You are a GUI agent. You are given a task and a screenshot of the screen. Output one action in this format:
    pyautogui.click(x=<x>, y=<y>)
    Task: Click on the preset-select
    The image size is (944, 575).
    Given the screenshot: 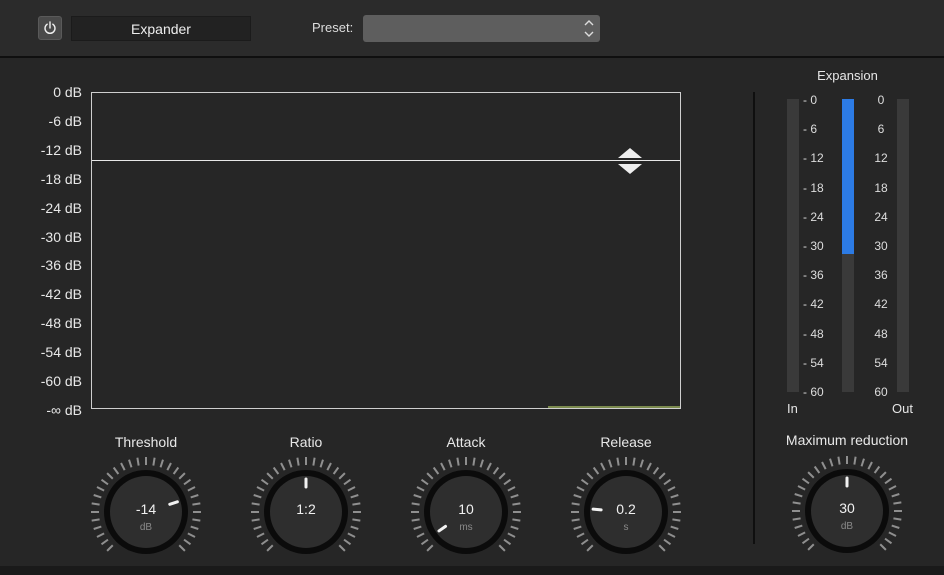 What is the action you would take?
    pyautogui.click(x=481, y=28)
    